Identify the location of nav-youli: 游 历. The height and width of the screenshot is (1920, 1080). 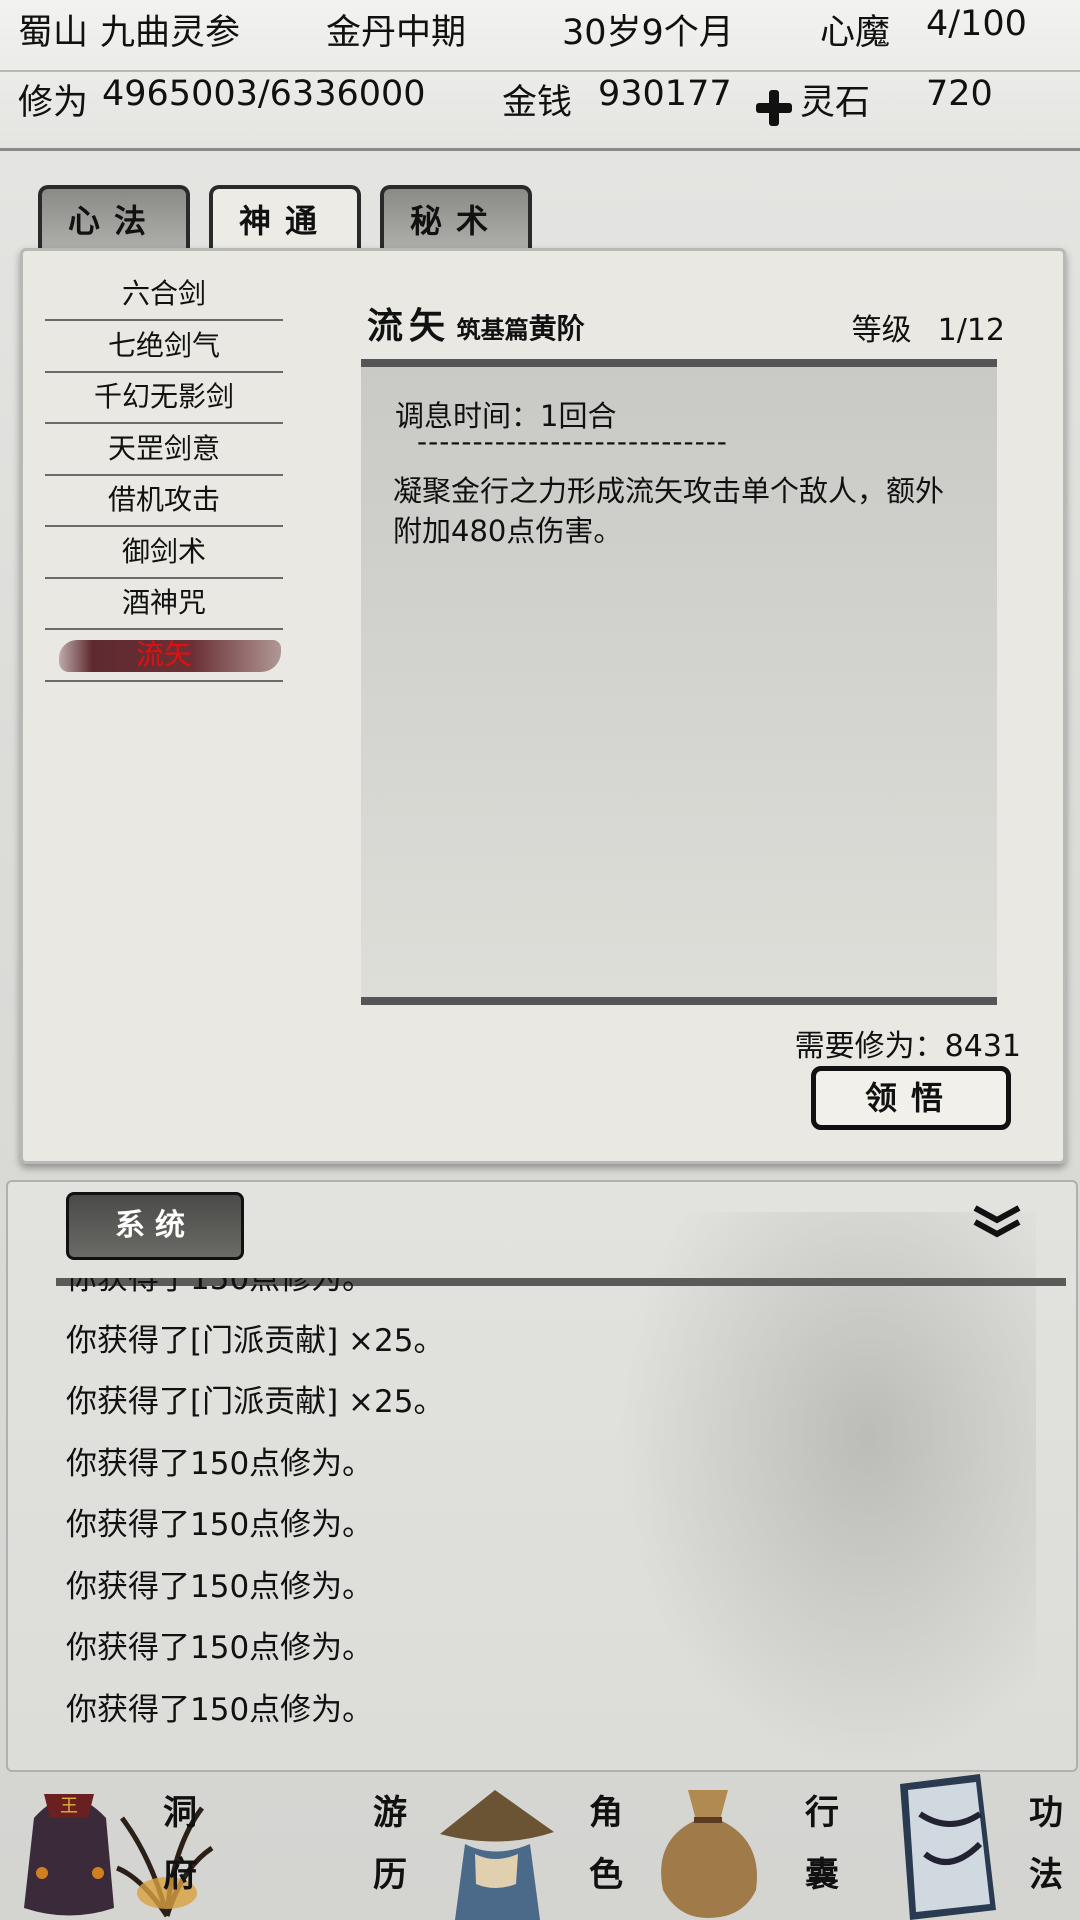
(324, 1845).